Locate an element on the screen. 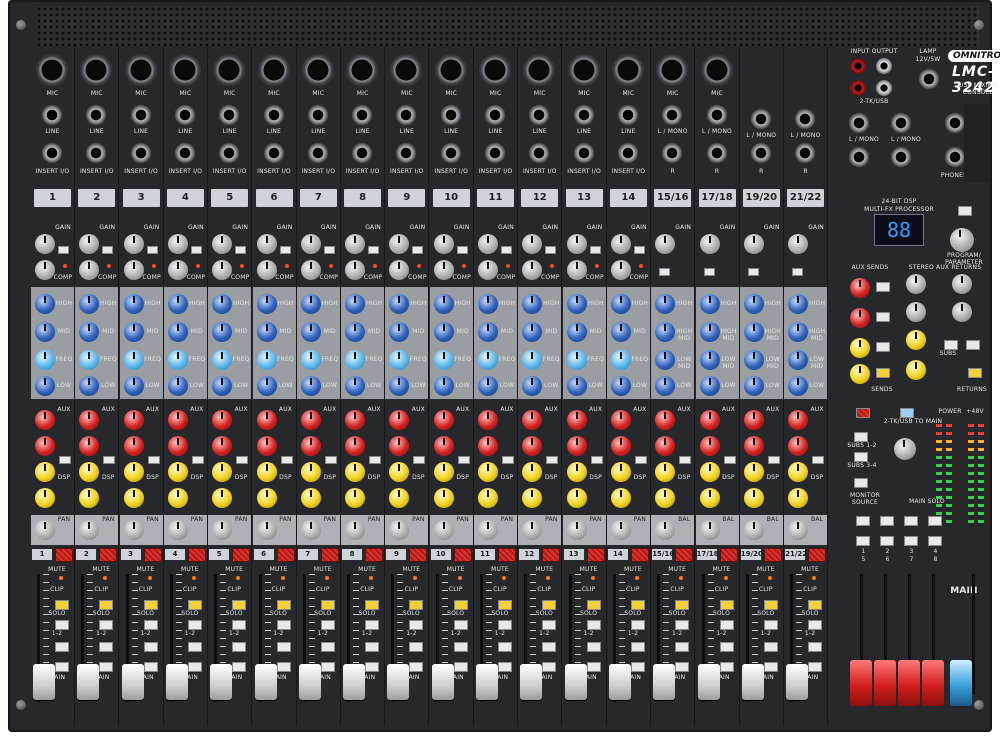 The height and width of the screenshot is (738, 1000). monitor-source-button is located at coordinates (861, 483).